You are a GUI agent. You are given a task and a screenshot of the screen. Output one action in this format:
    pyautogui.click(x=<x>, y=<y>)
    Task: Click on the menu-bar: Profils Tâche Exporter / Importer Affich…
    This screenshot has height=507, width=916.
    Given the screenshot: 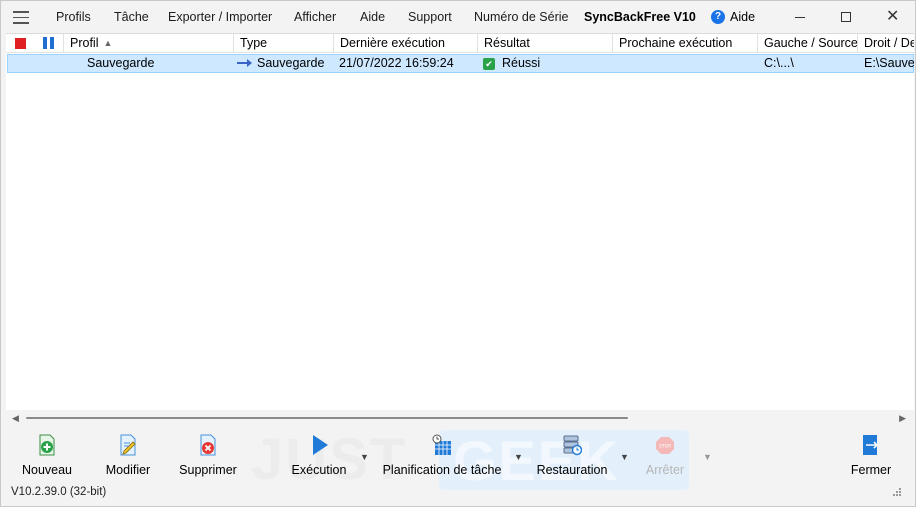 What is the action you would take?
    pyautogui.click(x=458, y=17)
    